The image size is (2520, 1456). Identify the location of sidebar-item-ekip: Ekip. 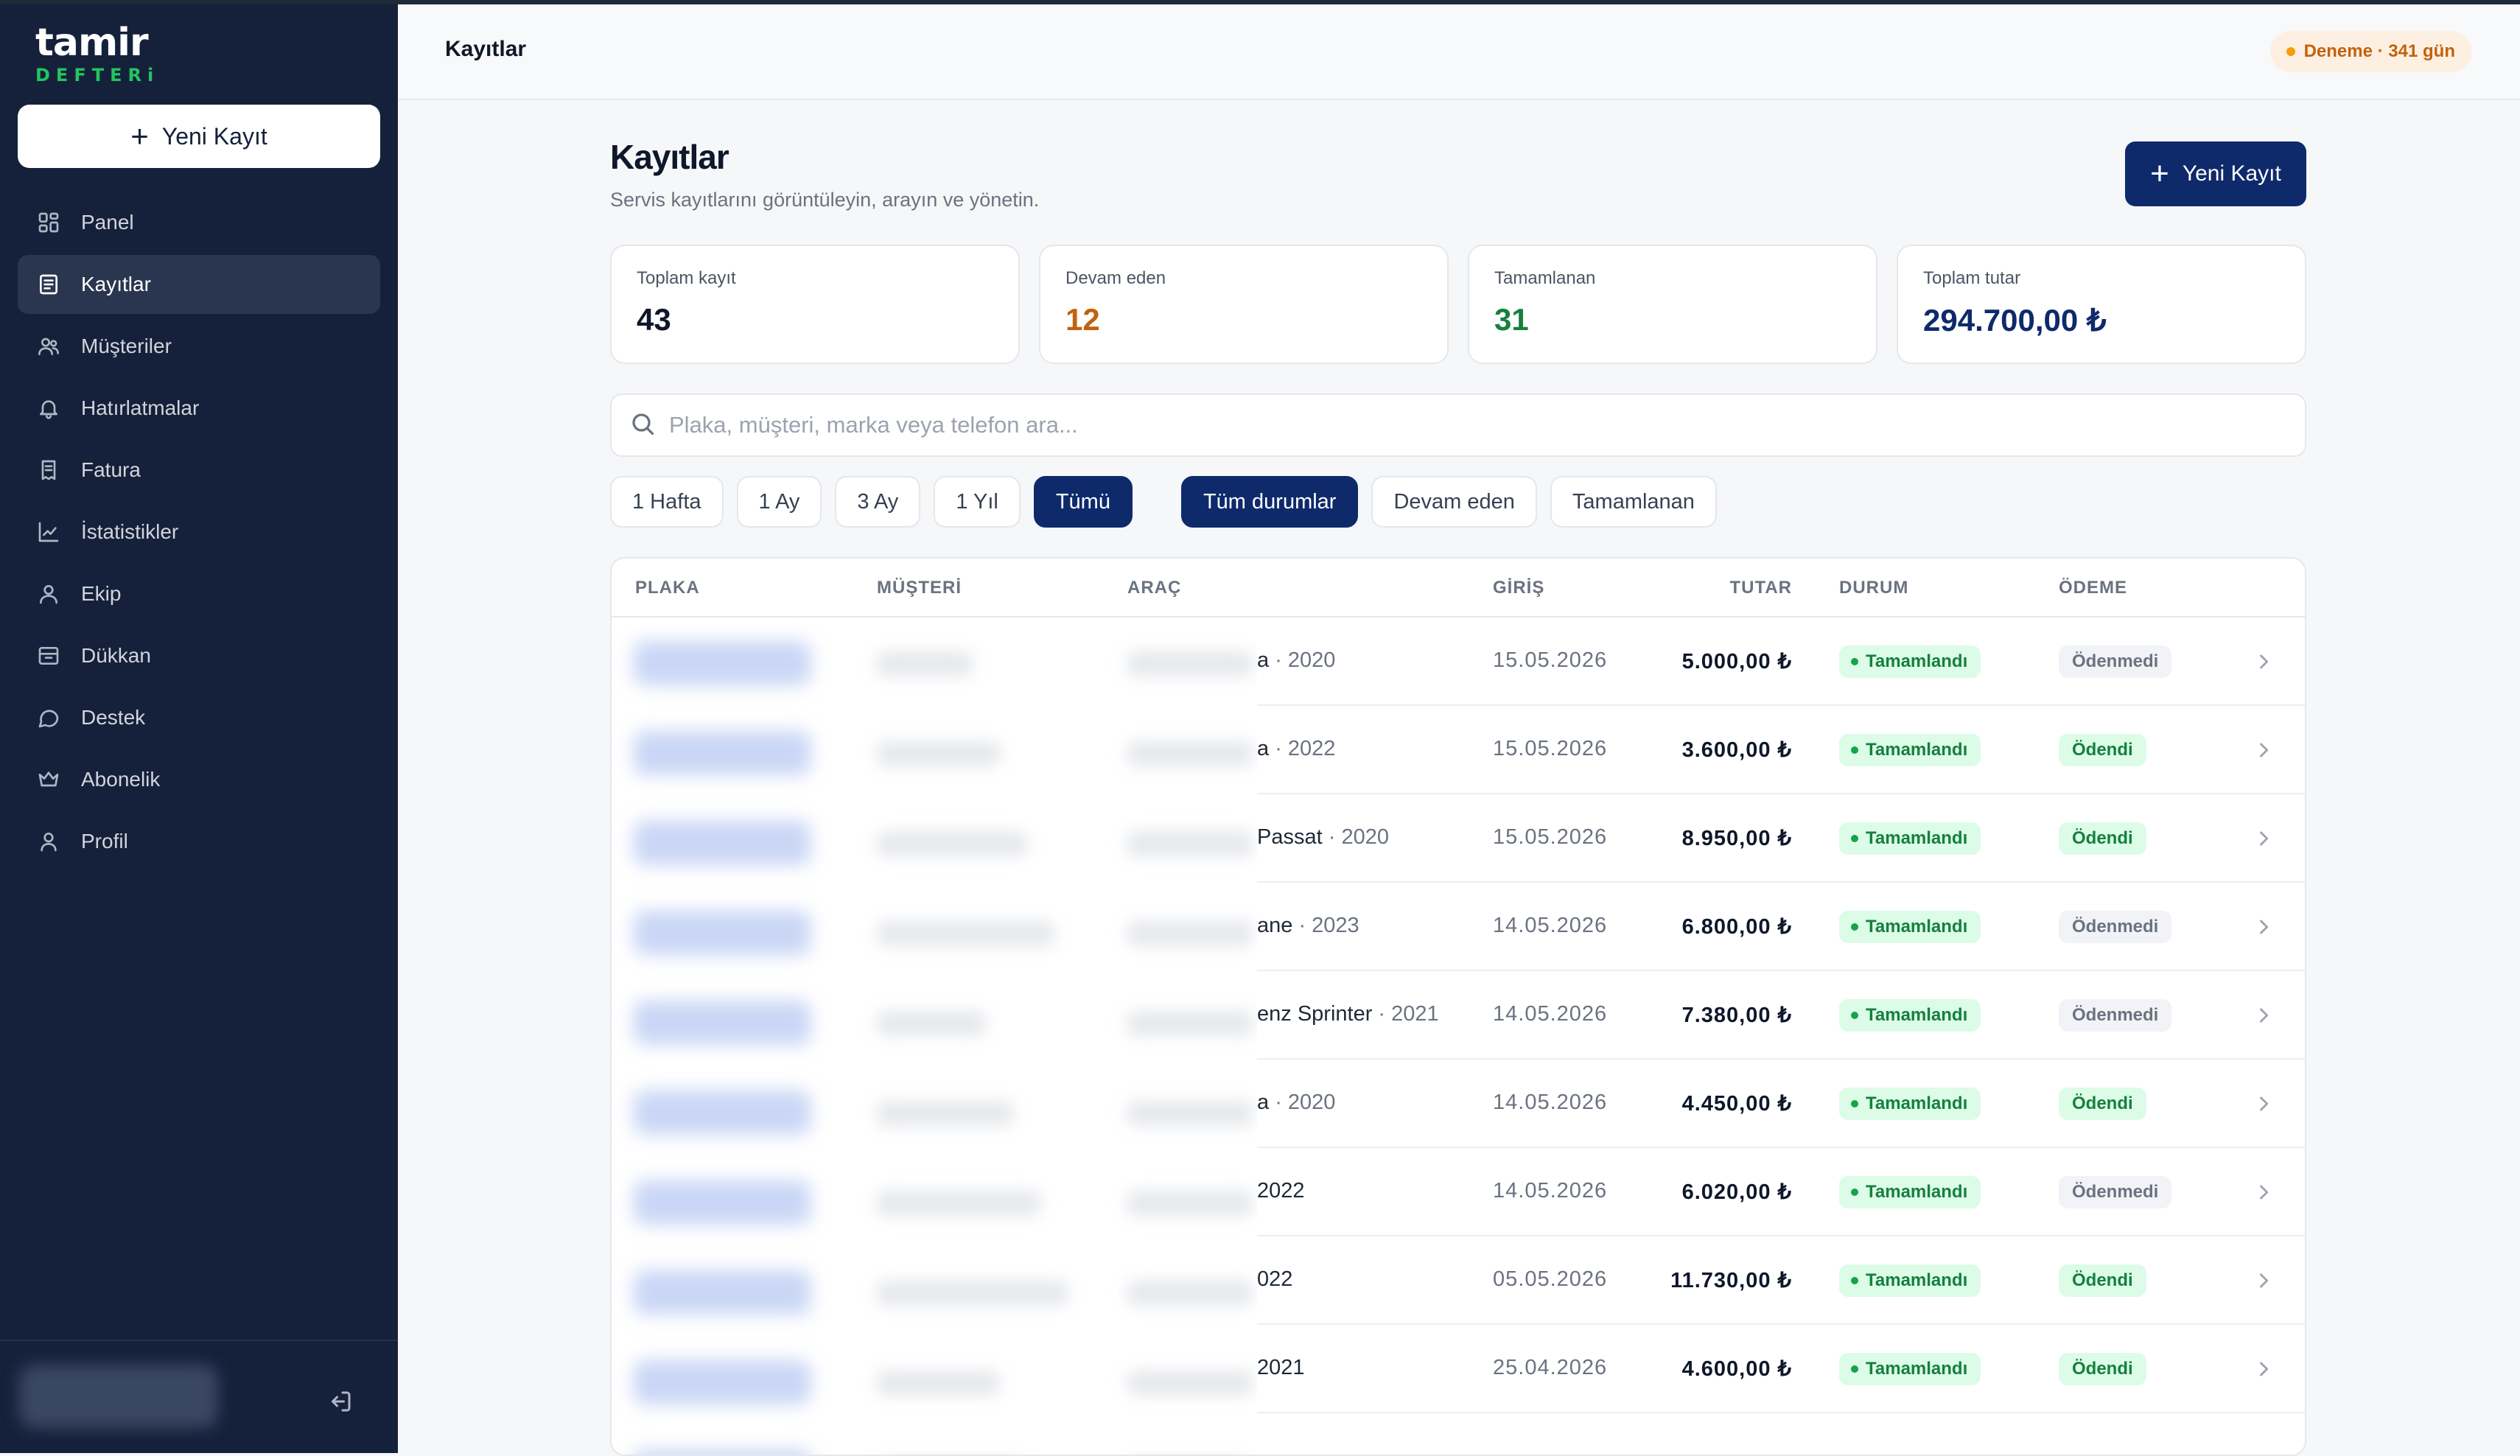
(199, 593).